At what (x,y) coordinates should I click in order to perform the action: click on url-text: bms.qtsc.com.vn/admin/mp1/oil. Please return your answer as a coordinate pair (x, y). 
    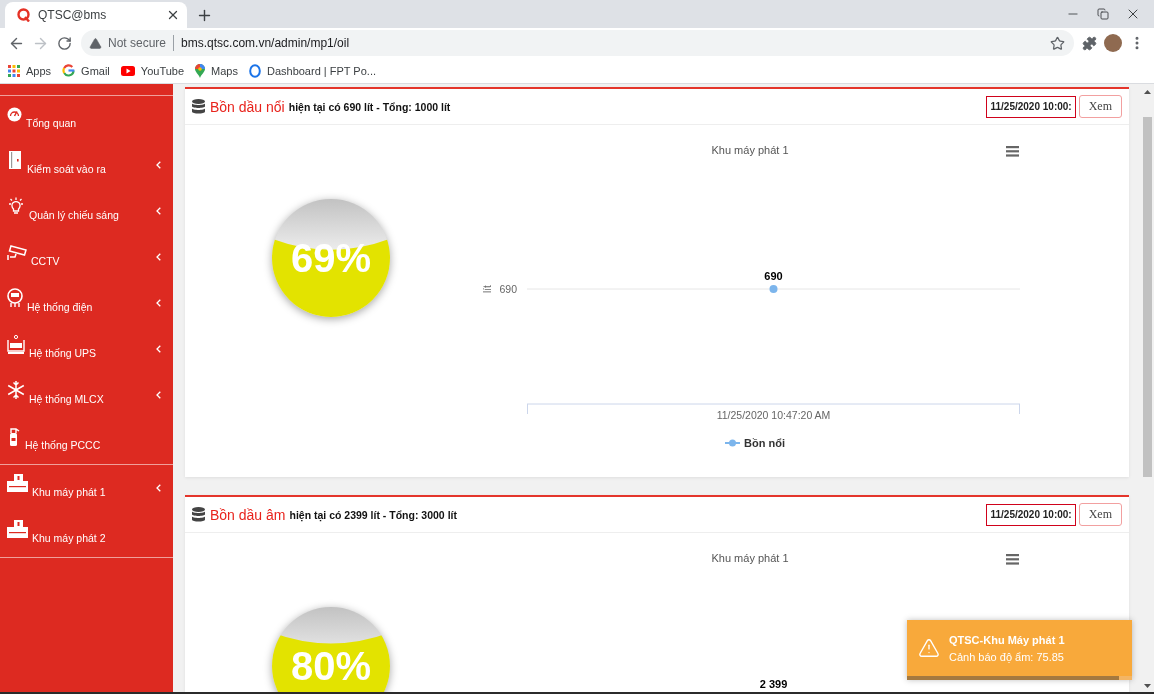
    Looking at the image, I should click on (265, 43).